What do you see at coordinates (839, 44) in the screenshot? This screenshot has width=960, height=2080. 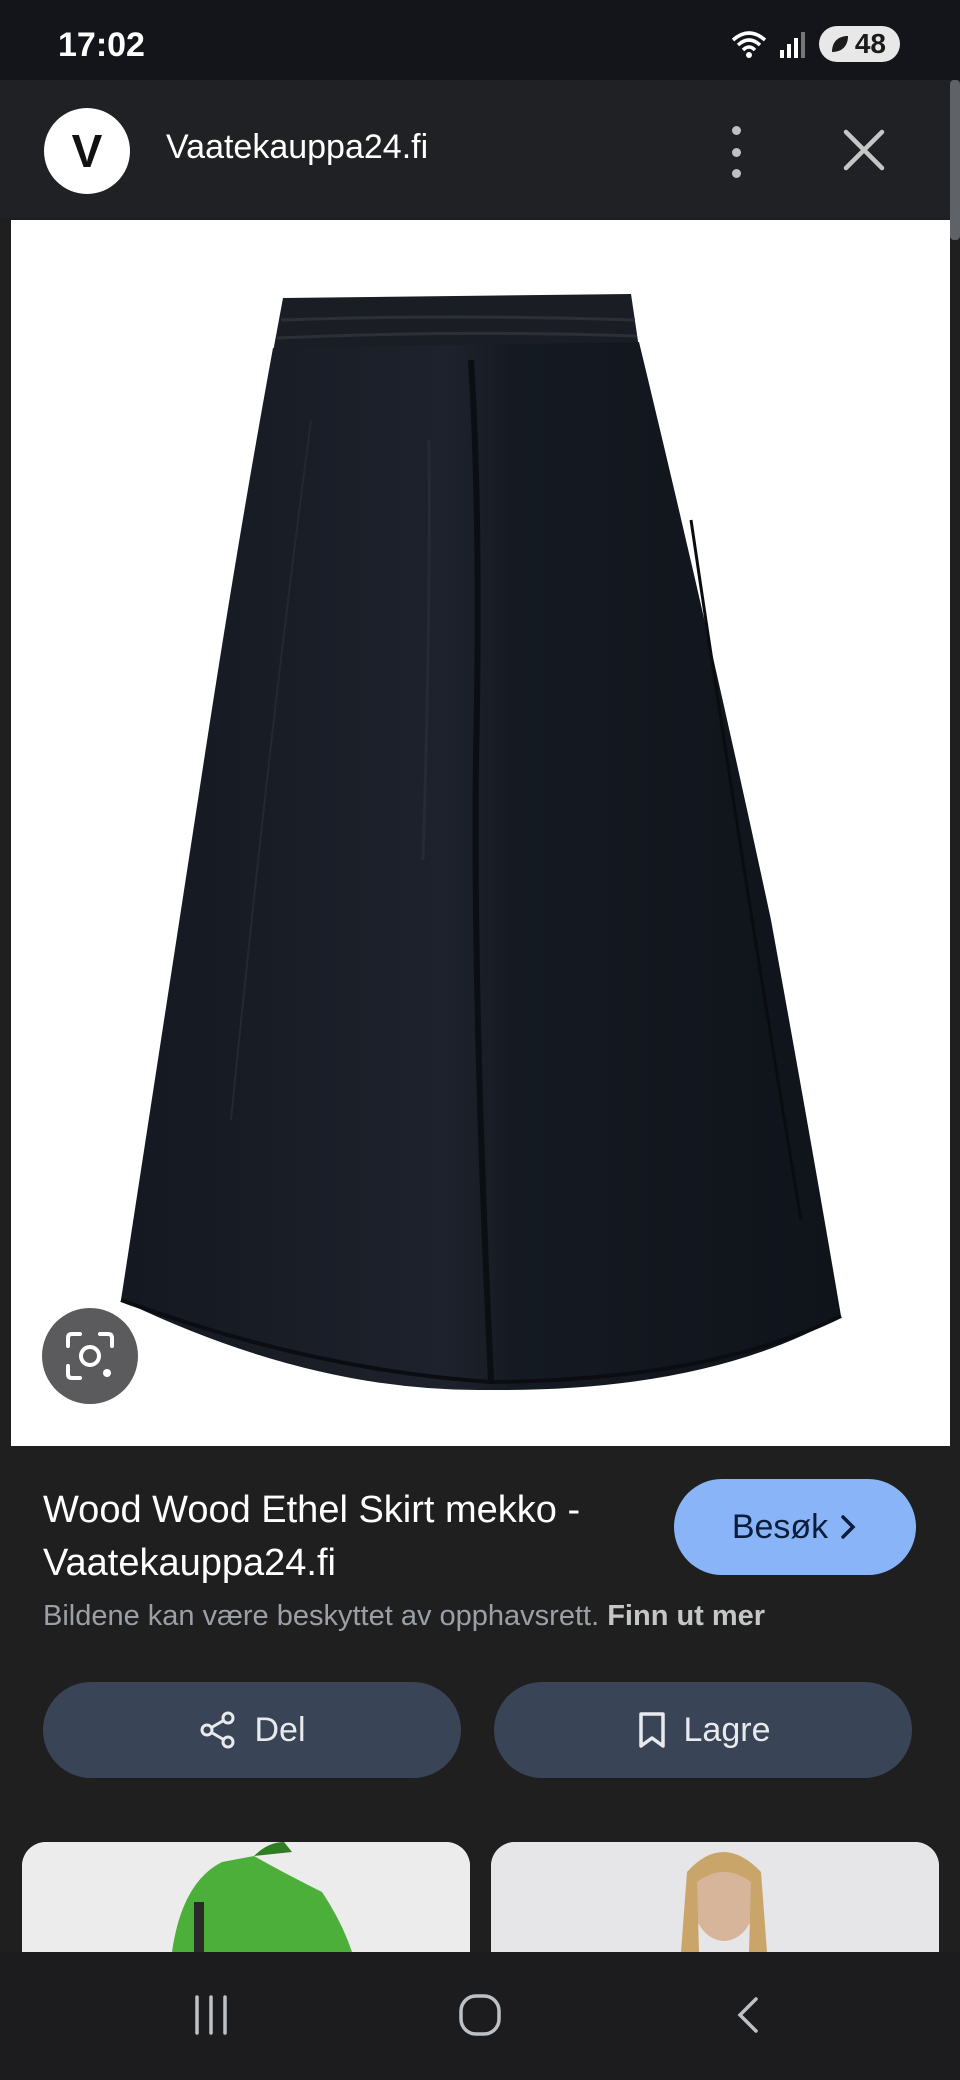 I see `battery-saver-icon` at bounding box center [839, 44].